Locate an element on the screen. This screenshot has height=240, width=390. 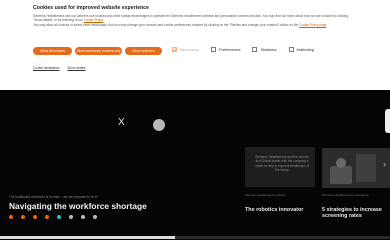
checkbox-necessary: Necessary is located at coordinates (185, 49).